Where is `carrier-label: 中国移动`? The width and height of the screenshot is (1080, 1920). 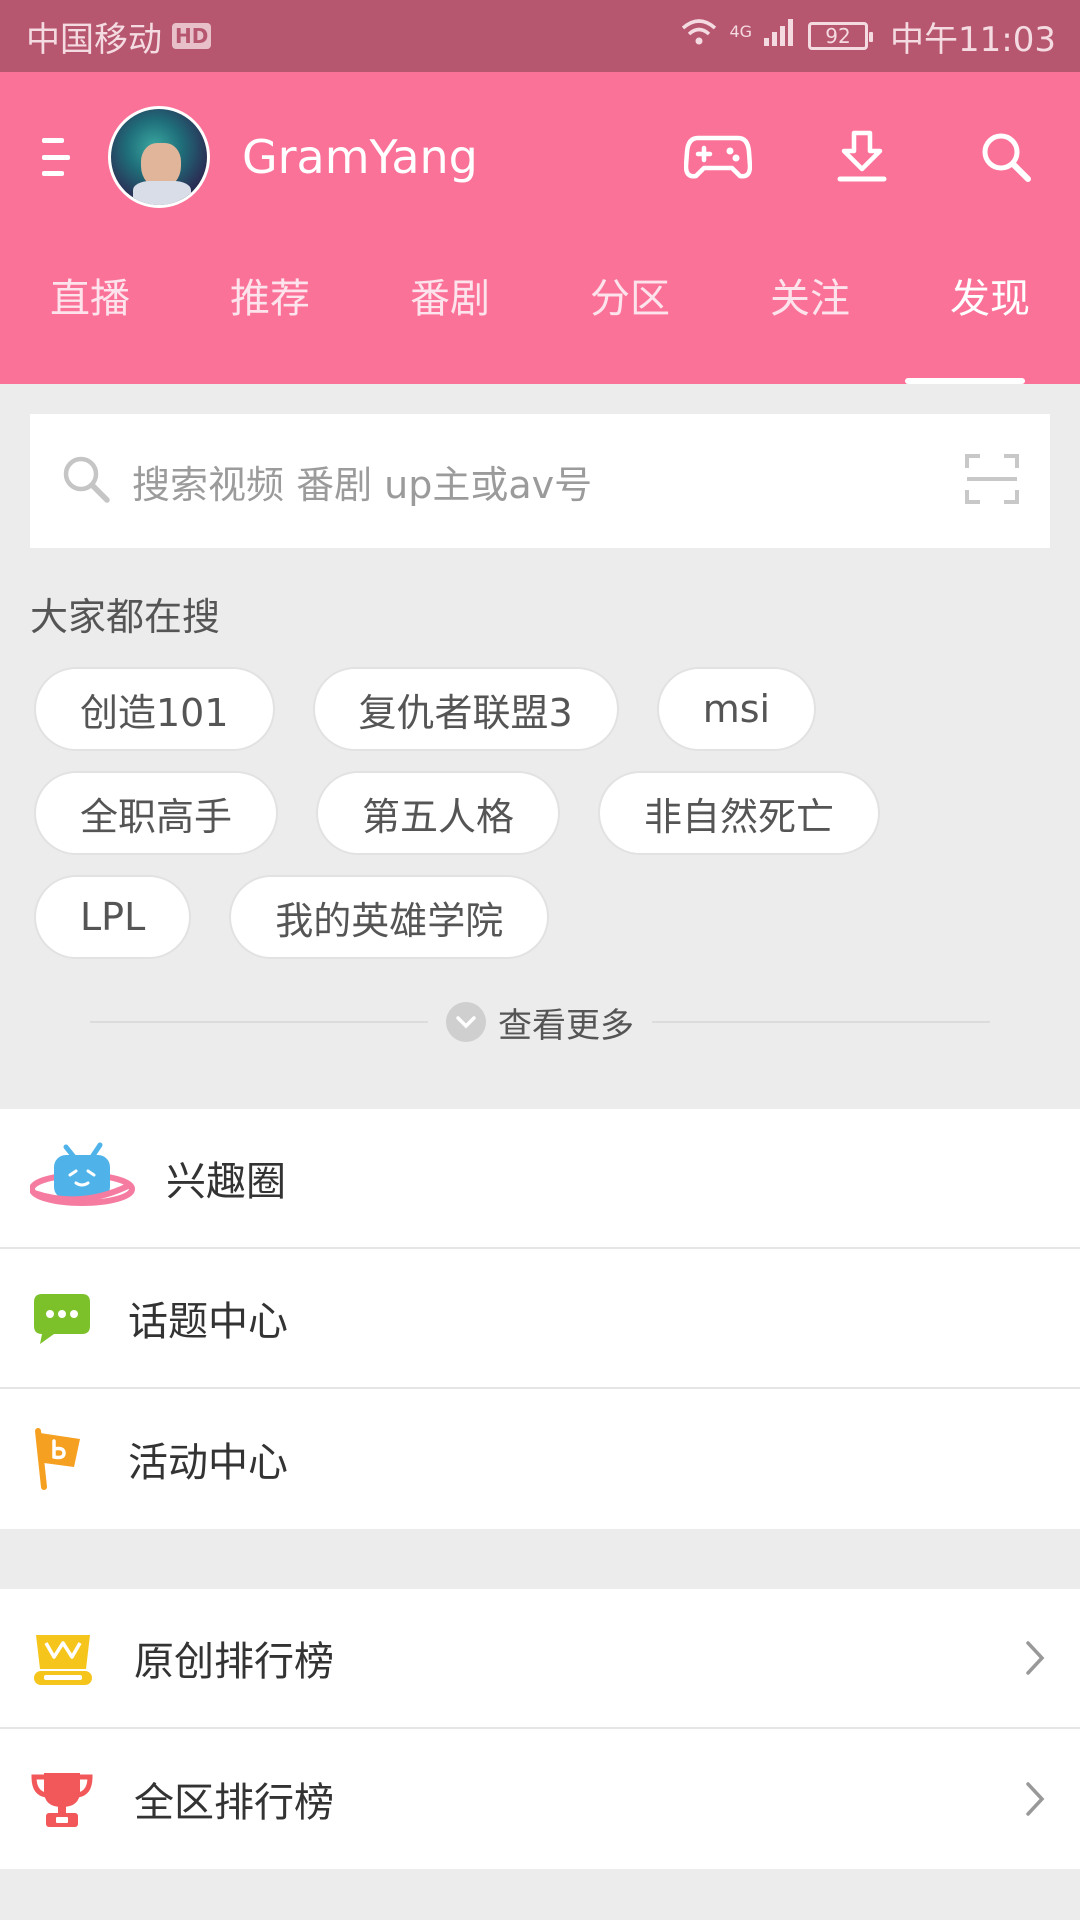
carrier-label: 中国移动 is located at coordinates (94, 39).